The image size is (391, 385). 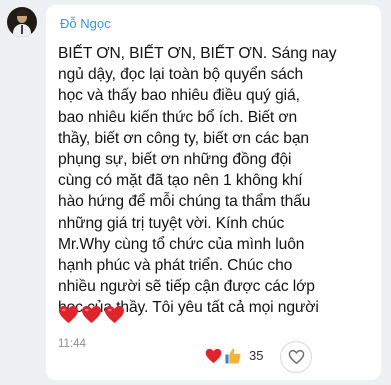 I want to click on reaction-summary: 35, so click(x=234, y=355).